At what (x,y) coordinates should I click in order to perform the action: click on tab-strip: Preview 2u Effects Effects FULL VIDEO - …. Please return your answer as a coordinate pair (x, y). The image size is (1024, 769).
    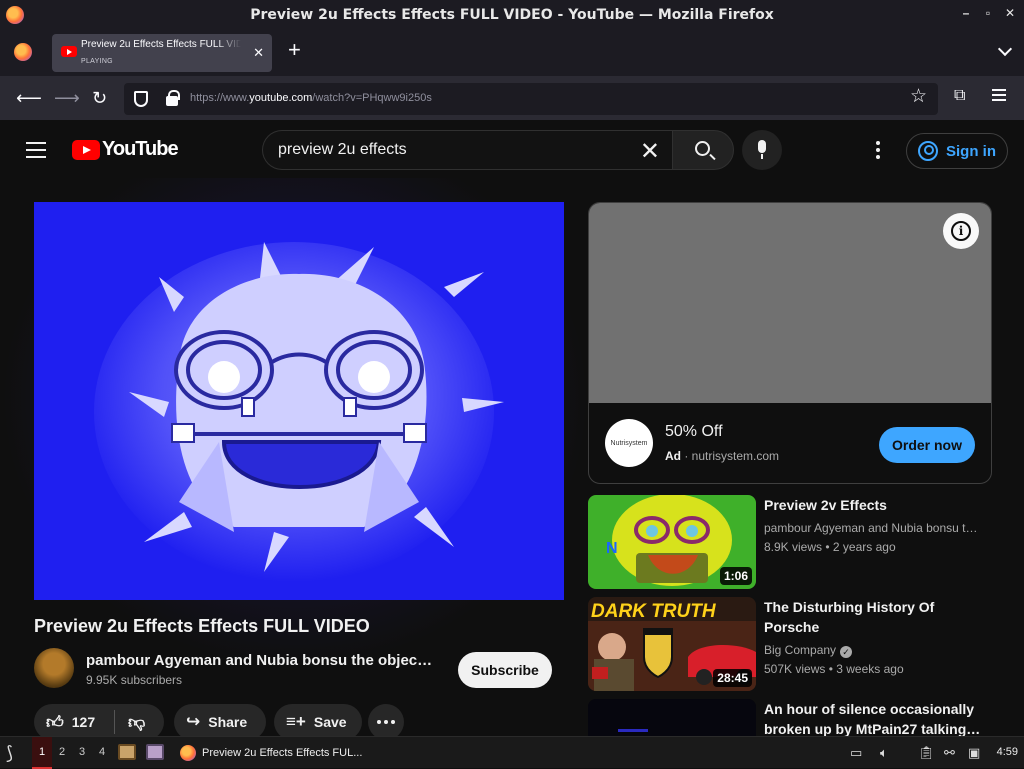
    Looking at the image, I should click on (512, 53).